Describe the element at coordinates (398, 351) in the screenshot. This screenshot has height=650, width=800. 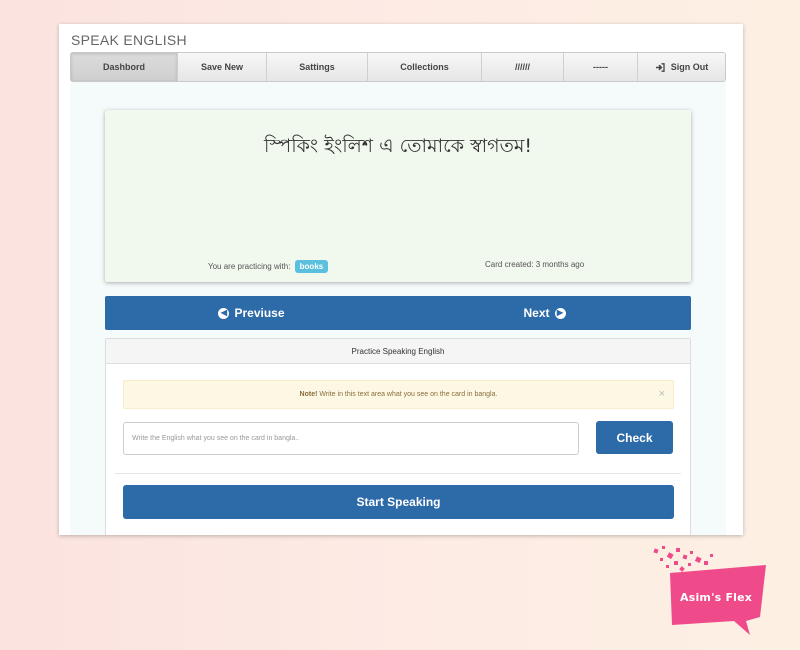
I see `panel-heading: Practice Speaking English` at that location.